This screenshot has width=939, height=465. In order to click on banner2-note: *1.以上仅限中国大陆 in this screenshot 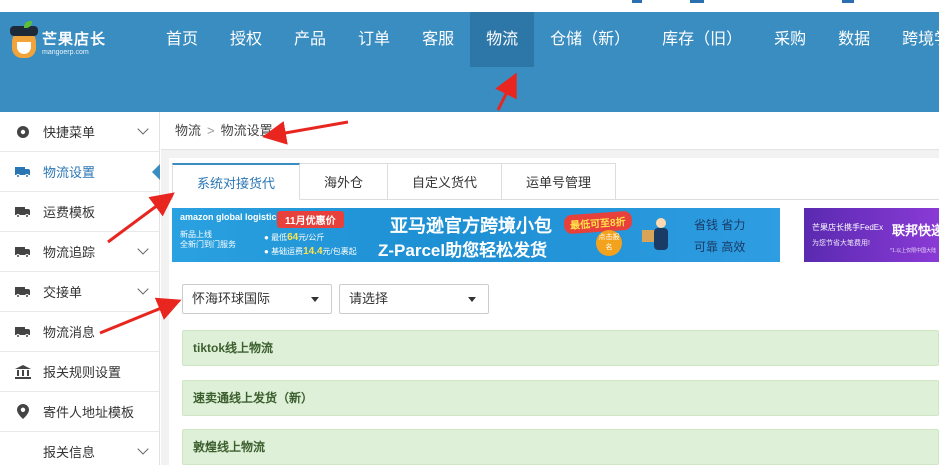, I will do `click(913, 251)`.